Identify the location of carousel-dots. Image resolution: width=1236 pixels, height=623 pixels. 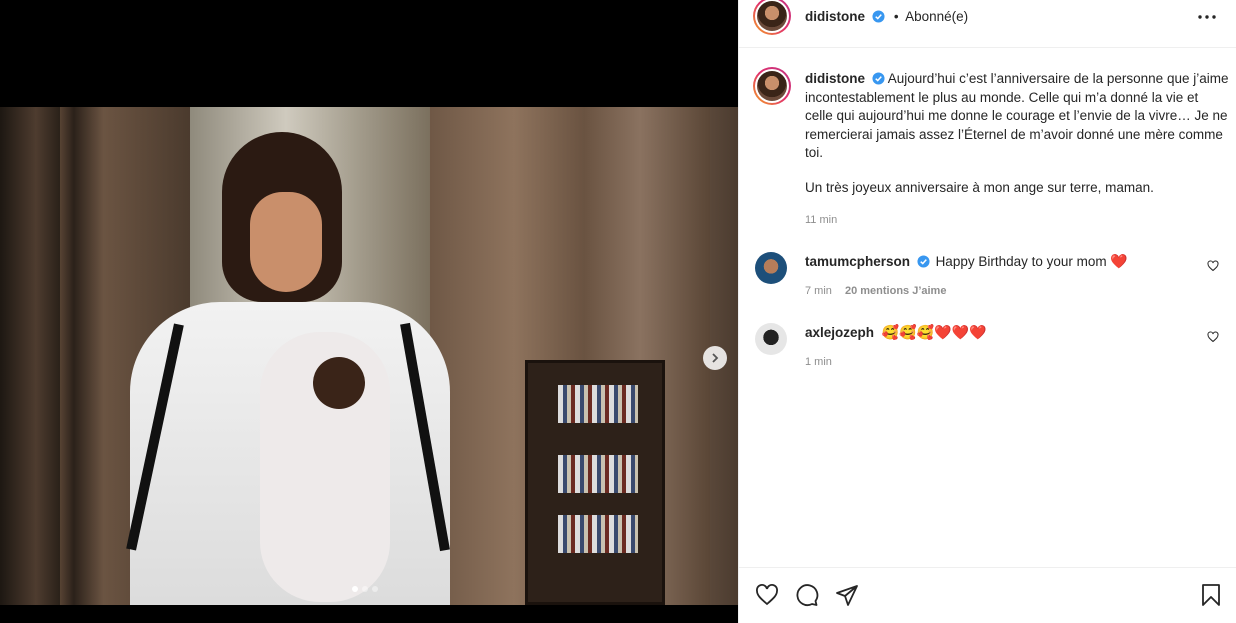
(365, 589).